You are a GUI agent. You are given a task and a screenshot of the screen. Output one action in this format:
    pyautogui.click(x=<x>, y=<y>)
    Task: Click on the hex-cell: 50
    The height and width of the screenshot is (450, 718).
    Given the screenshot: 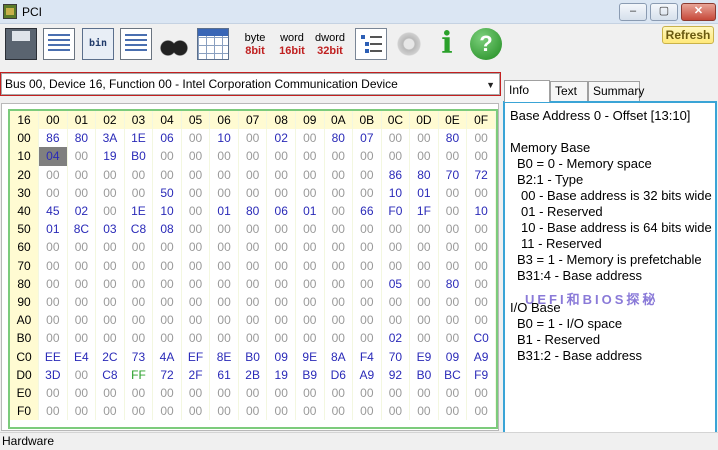 What is the action you would take?
    pyautogui.click(x=167, y=192)
    